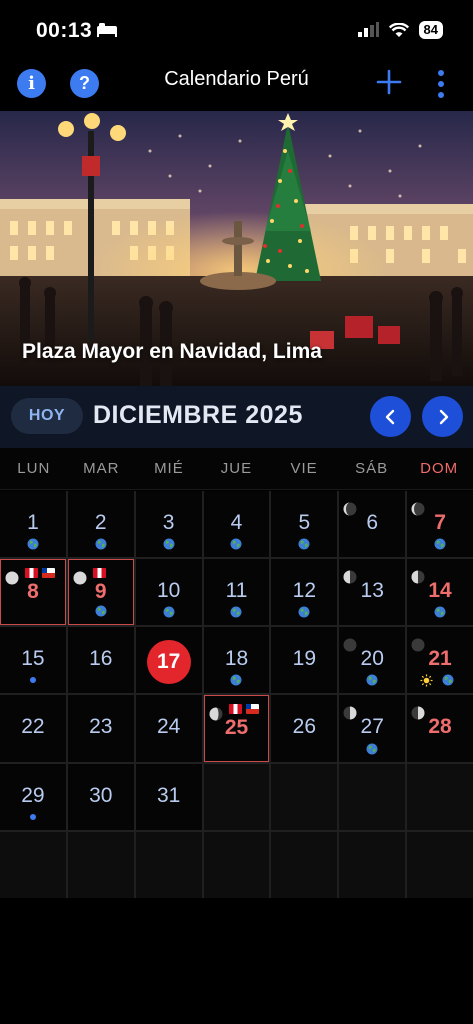  I want to click on day-cell: 24, so click(168, 728).